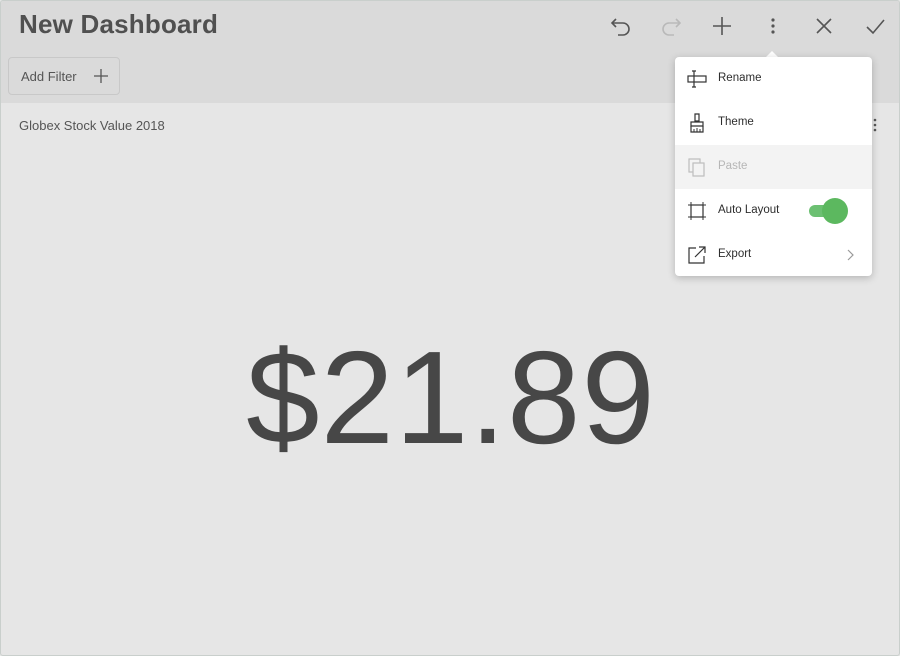  I want to click on undo-icon, so click(620, 27).